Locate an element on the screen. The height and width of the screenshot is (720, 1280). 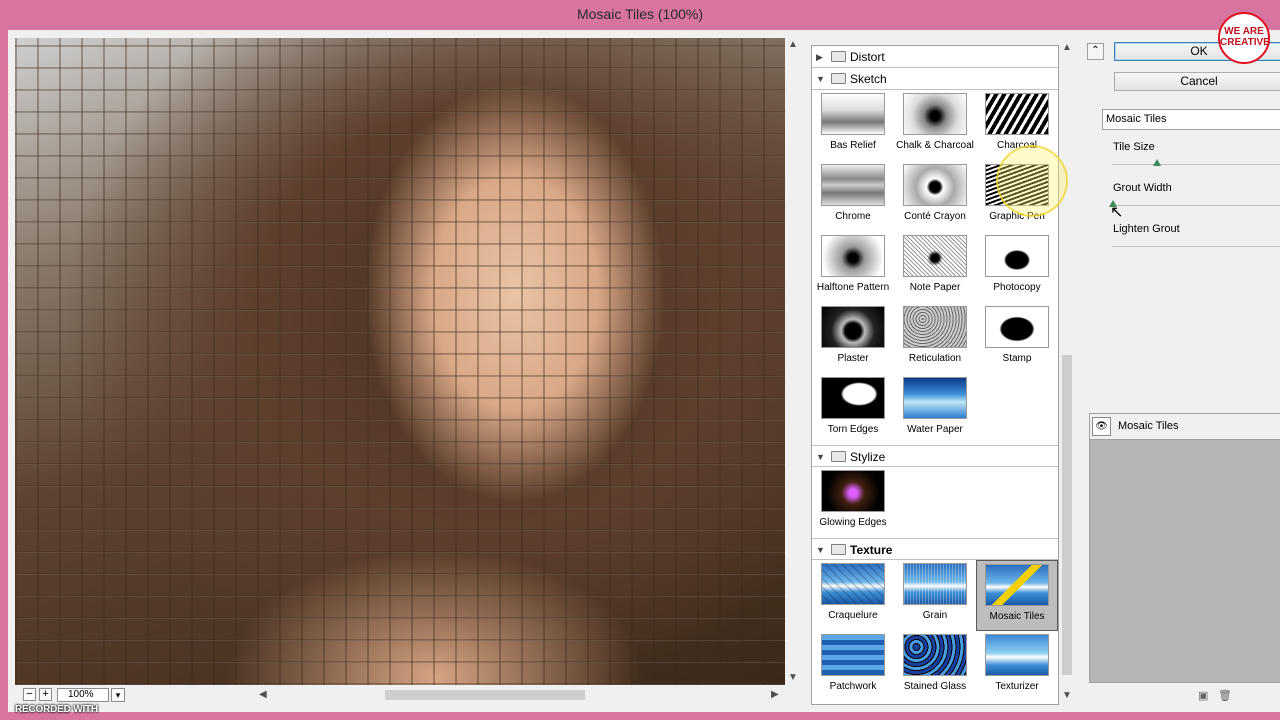
preview-vertical-scrollbar: ▲ ▼ is located at coordinates (793, 361).